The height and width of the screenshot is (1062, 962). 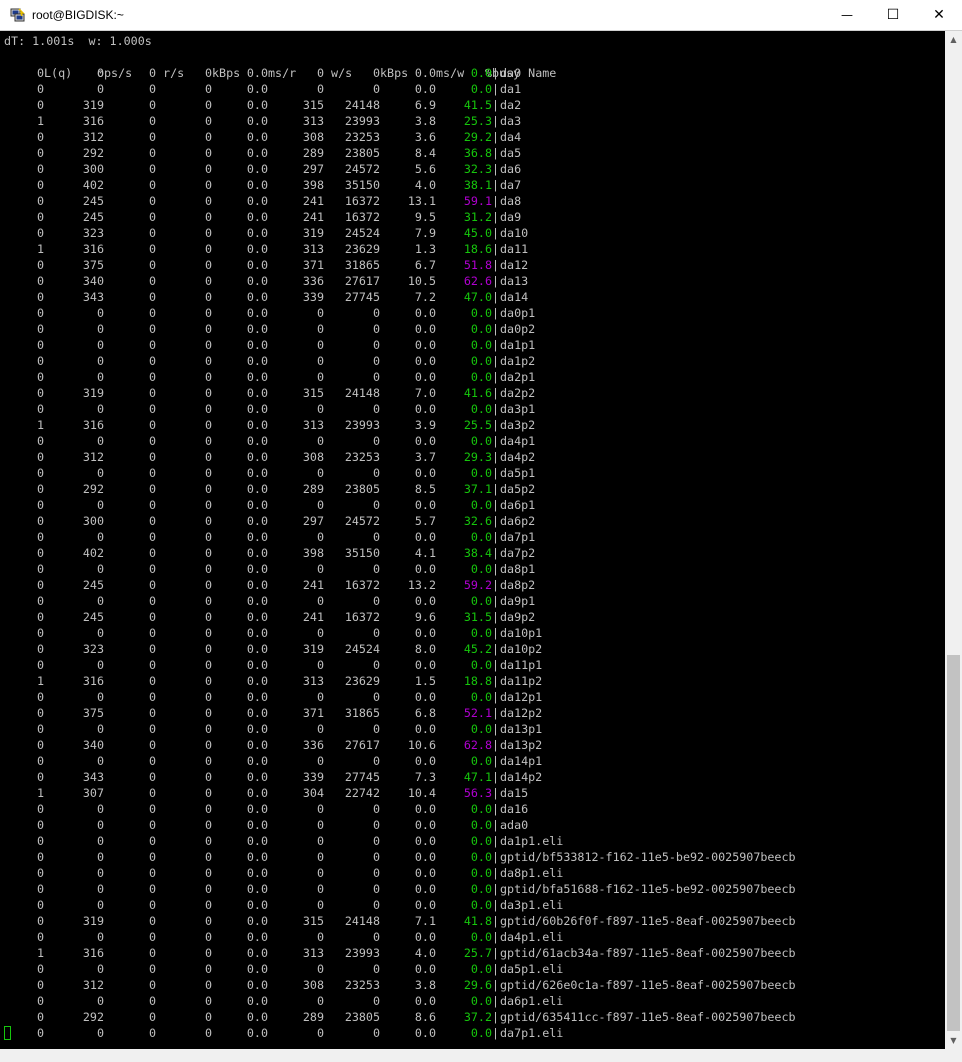 I want to click on cell-ops: 245, so click(x=93, y=201).